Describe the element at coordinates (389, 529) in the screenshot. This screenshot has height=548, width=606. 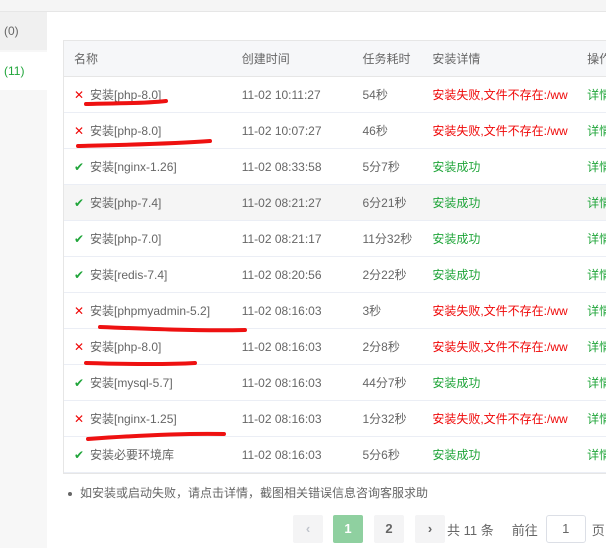
I see `page-2-button: 2` at that location.